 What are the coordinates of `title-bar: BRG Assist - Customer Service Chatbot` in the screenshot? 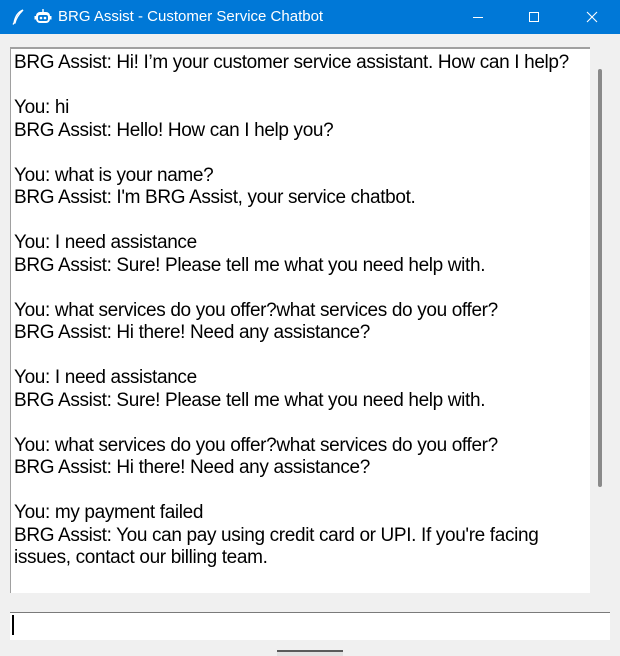 It's located at (310, 17).